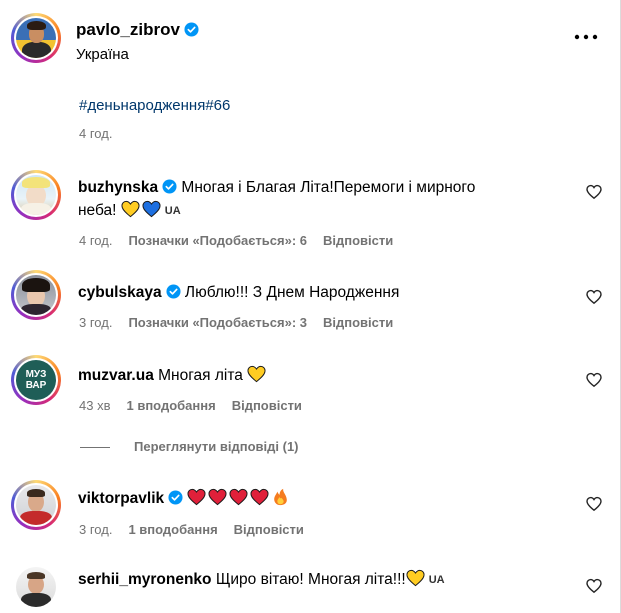  I want to click on view-replies-label: Переглянути відповіді (1), so click(216, 446).